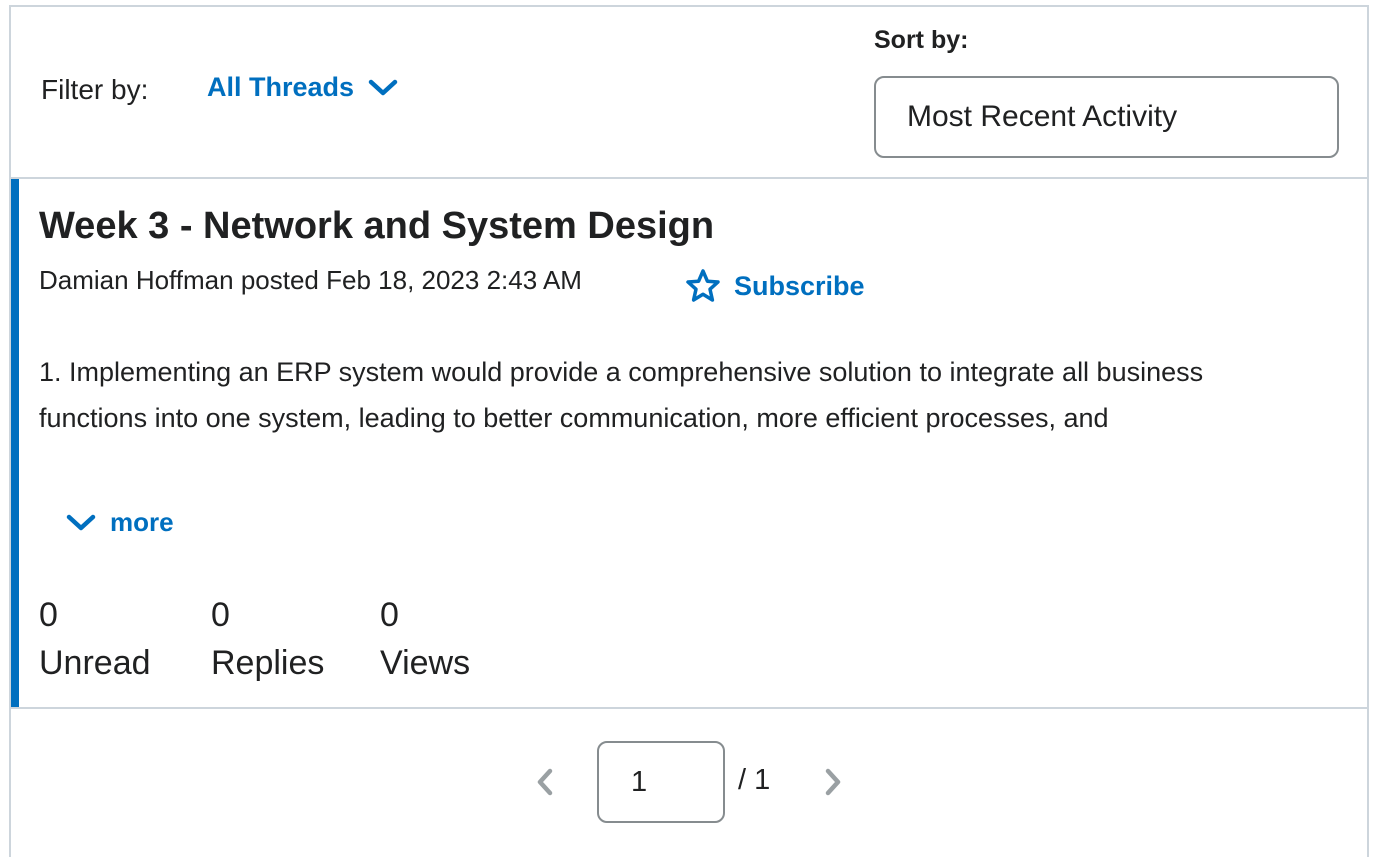  I want to click on next-page-button, so click(833, 782).